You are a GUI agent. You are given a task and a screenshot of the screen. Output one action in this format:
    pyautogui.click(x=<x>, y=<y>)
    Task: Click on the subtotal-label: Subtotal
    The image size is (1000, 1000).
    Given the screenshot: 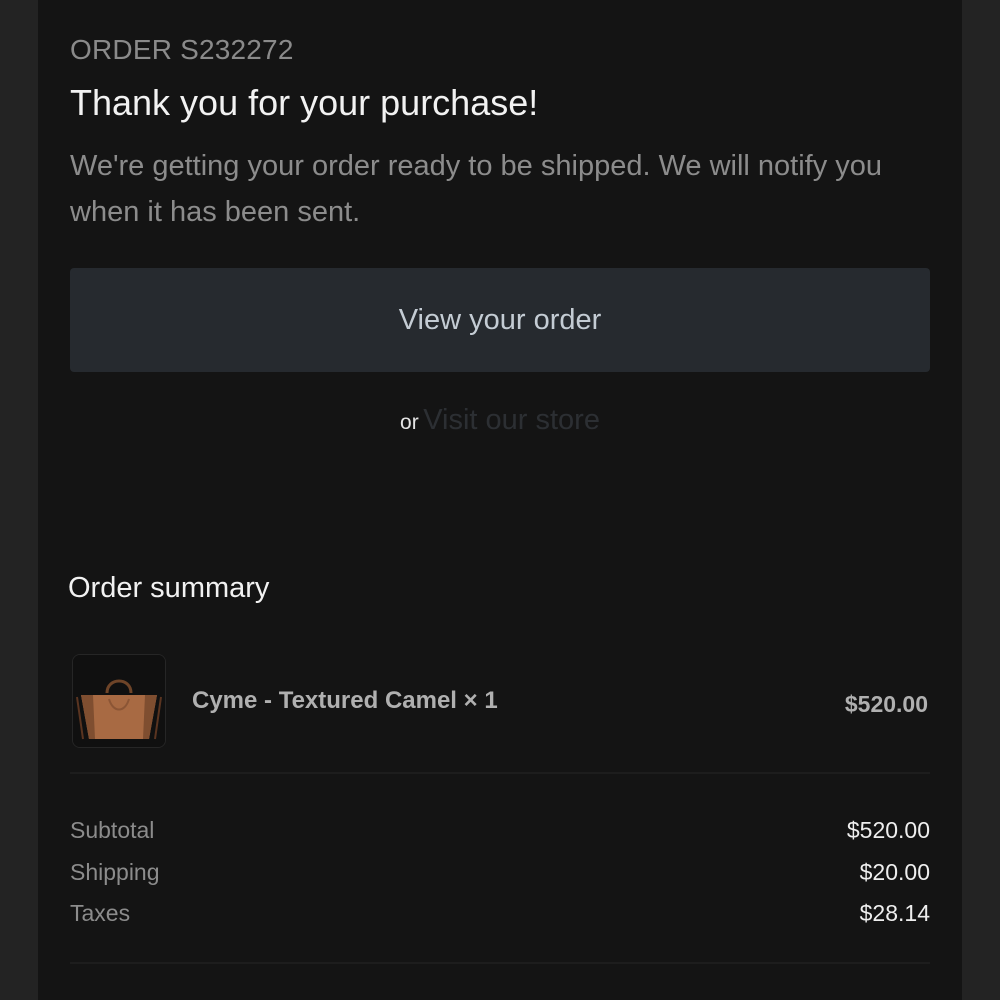 What is the action you would take?
    pyautogui.click(x=112, y=830)
    